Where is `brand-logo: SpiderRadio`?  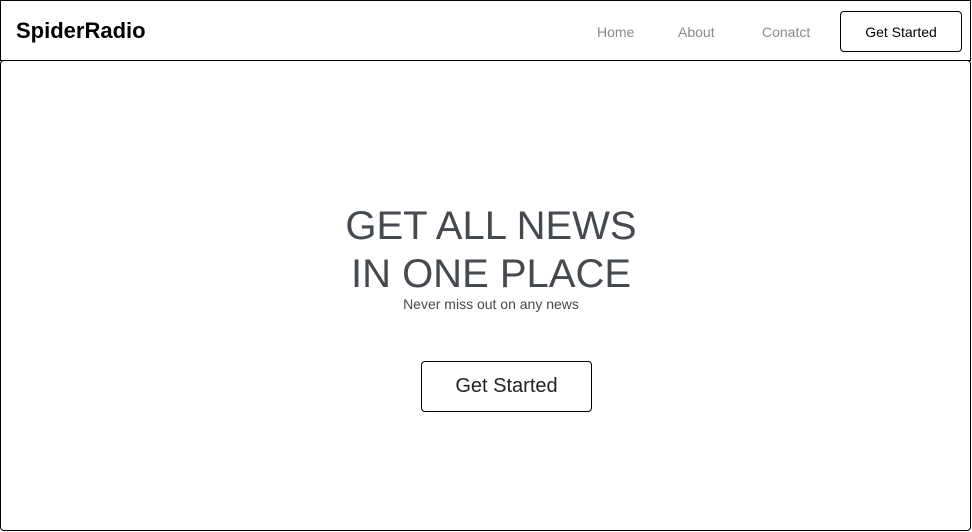
brand-logo: SpiderRadio is located at coordinates (81, 31).